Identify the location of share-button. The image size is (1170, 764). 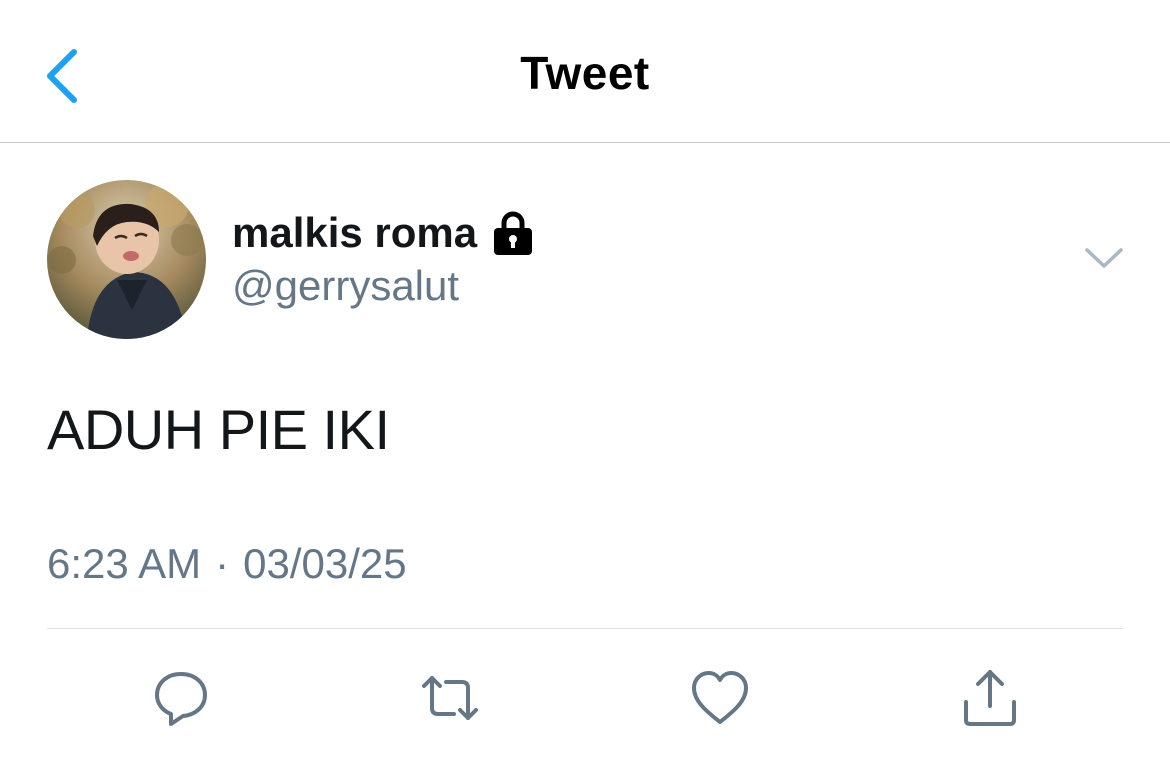
(990, 698).